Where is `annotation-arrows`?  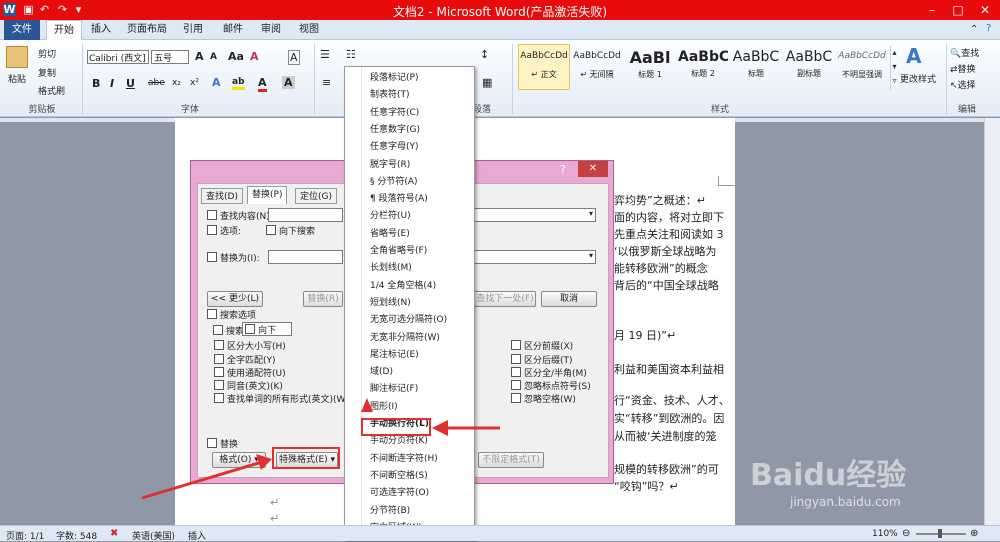 annotation-arrows is located at coordinates (320, 449).